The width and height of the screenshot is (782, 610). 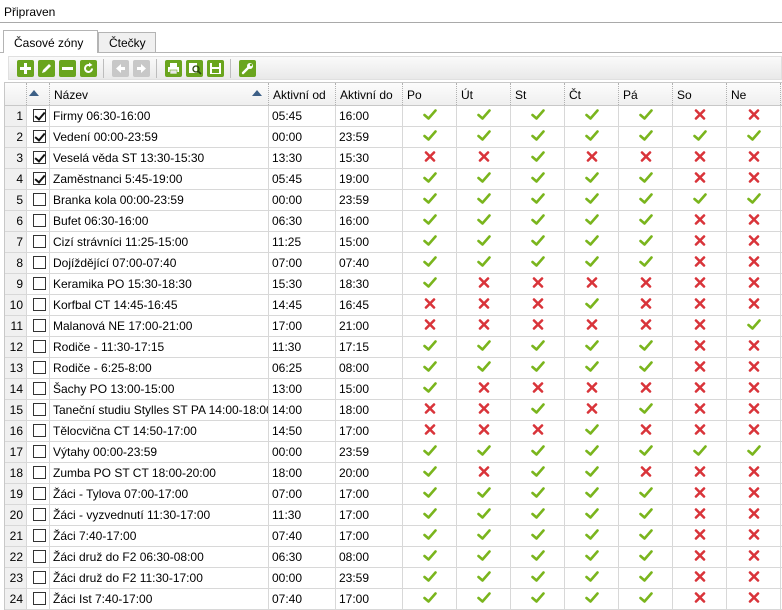 I want to click on active-from: 07:40, so click(x=302, y=599).